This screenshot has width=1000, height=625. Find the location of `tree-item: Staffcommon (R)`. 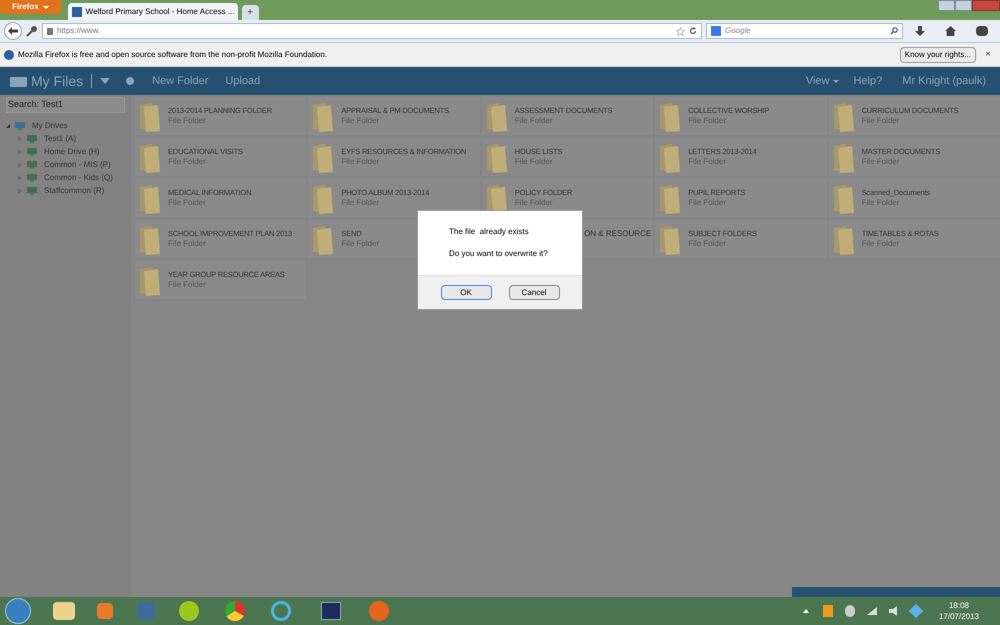

tree-item: Staffcommon (R) is located at coordinates (74, 190).